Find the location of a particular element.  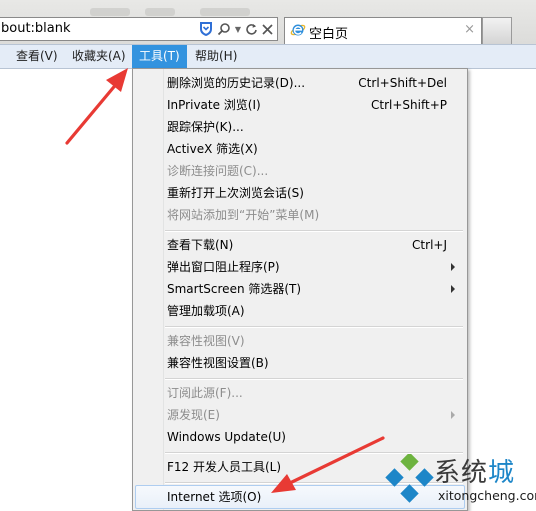

search-icon is located at coordinates (224, 29).